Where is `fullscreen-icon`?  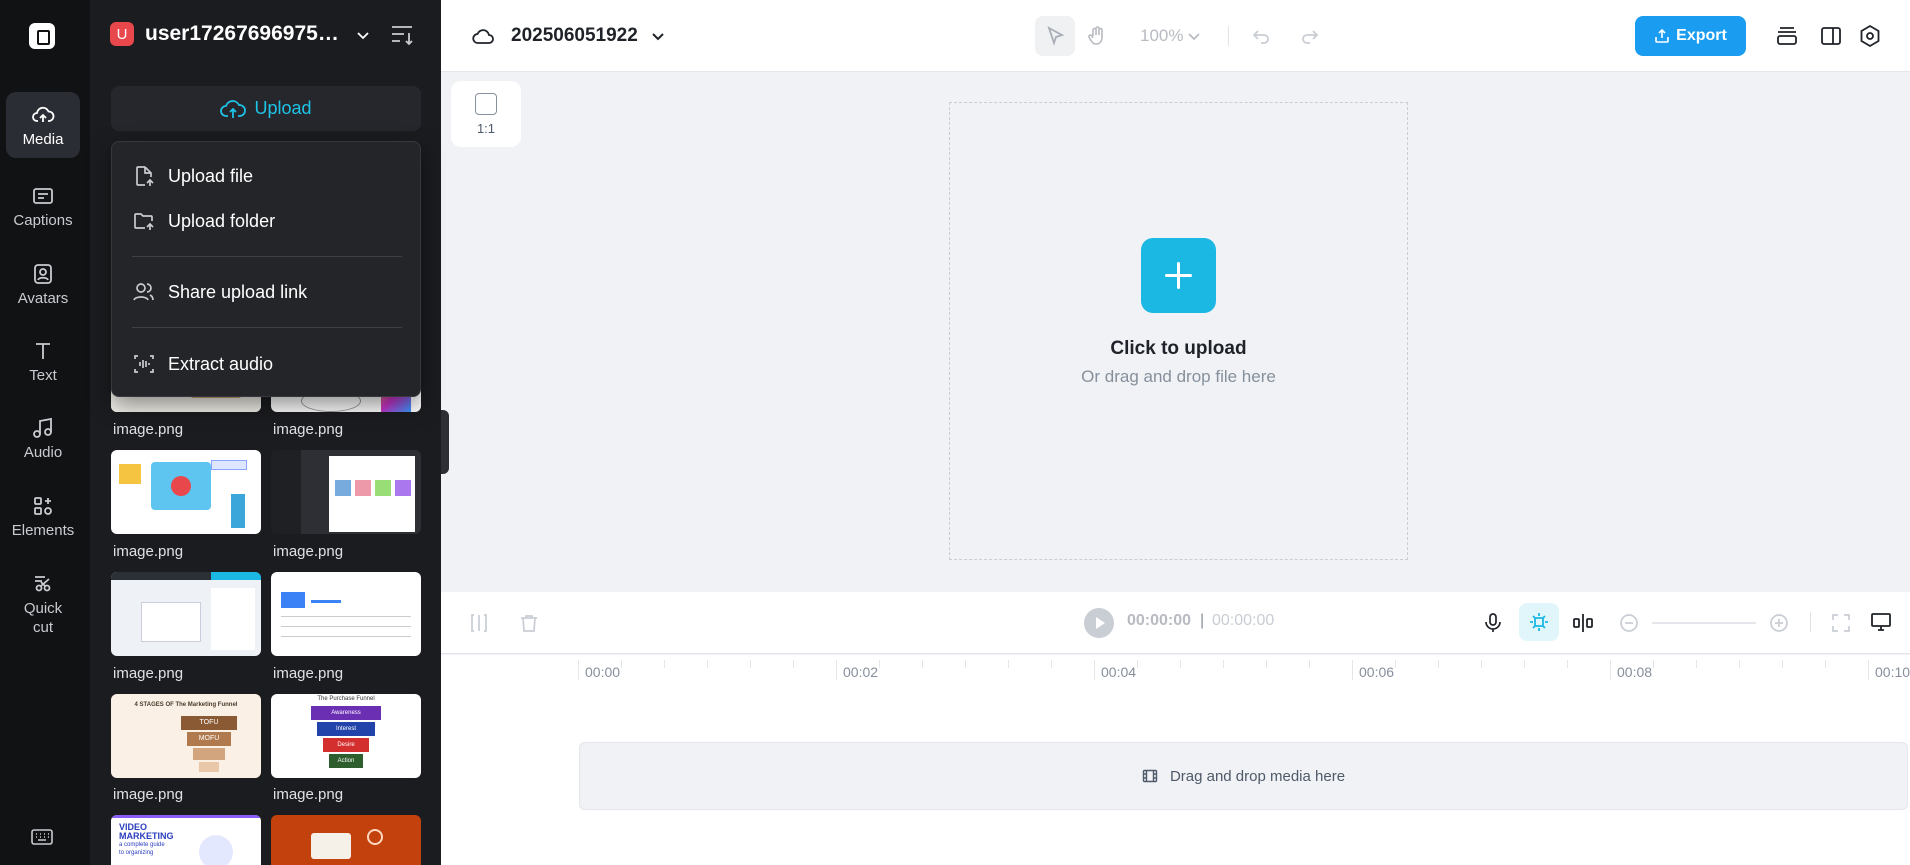 fullscreen-icon is located at coordinates (1841, 623).